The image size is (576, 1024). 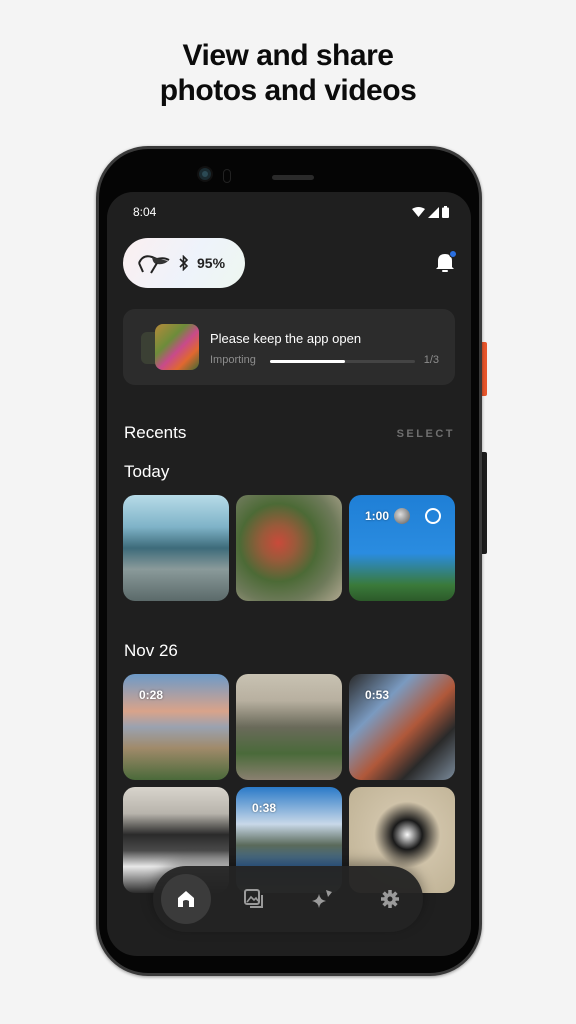 I want to click on wifi-icon, so click(x=418, y=211).